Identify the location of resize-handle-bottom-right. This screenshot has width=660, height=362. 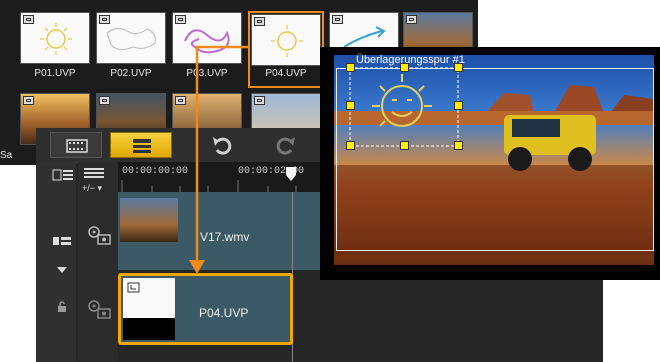
(458, 145).